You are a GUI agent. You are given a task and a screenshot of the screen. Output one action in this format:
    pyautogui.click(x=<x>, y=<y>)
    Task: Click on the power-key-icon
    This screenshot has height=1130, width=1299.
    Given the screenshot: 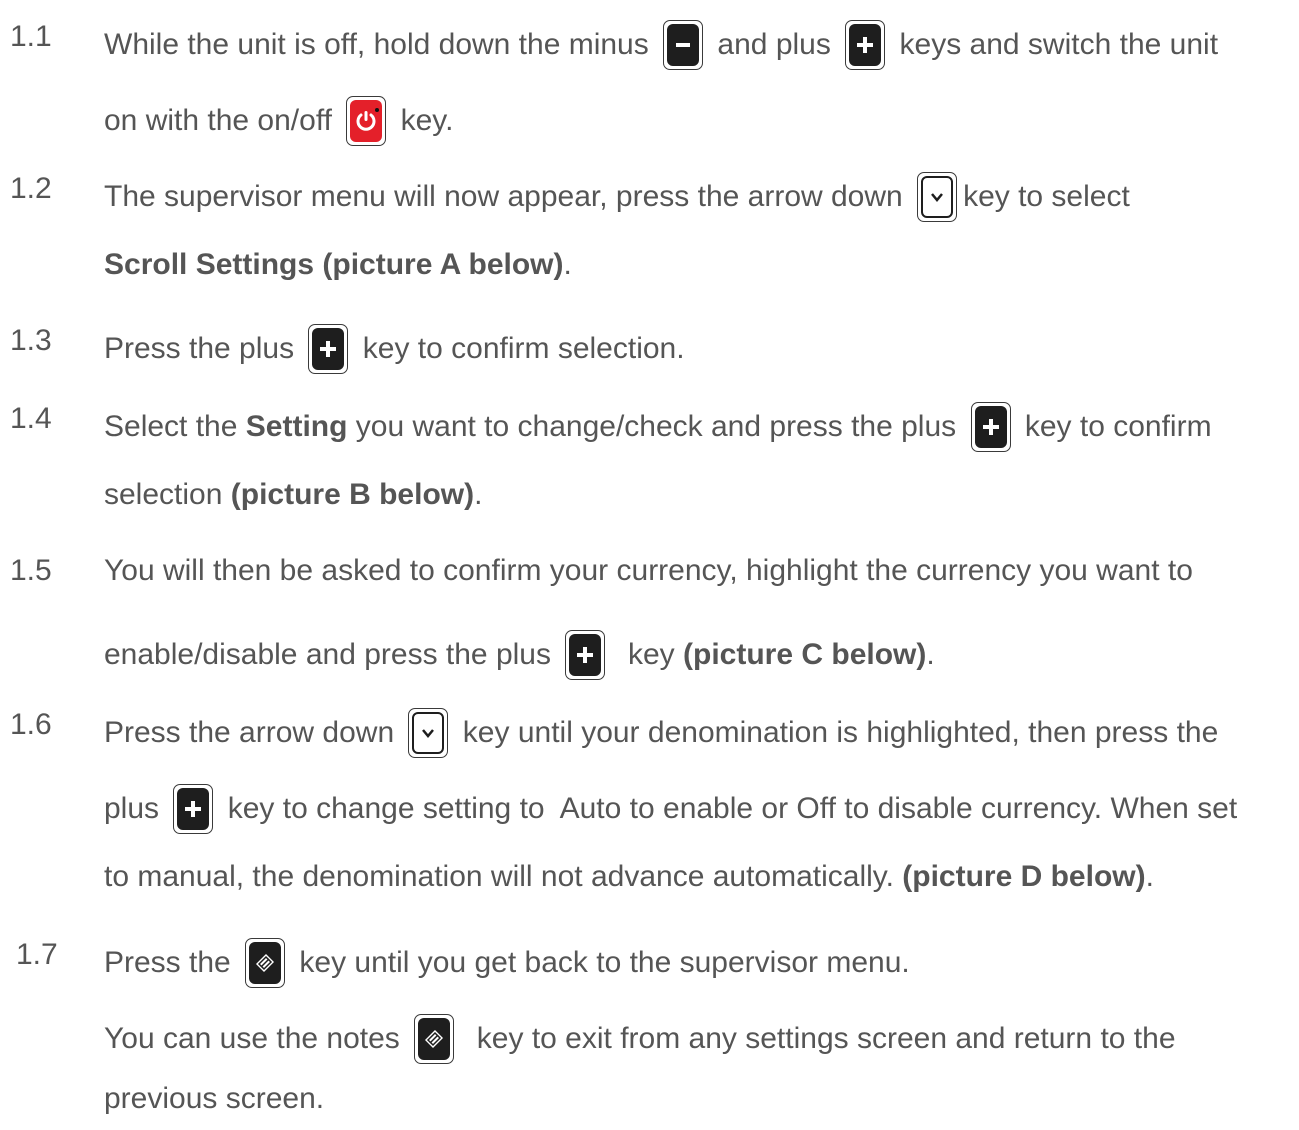 What is the action you would take?
    pyautogui.click(x=366, y=121)
    